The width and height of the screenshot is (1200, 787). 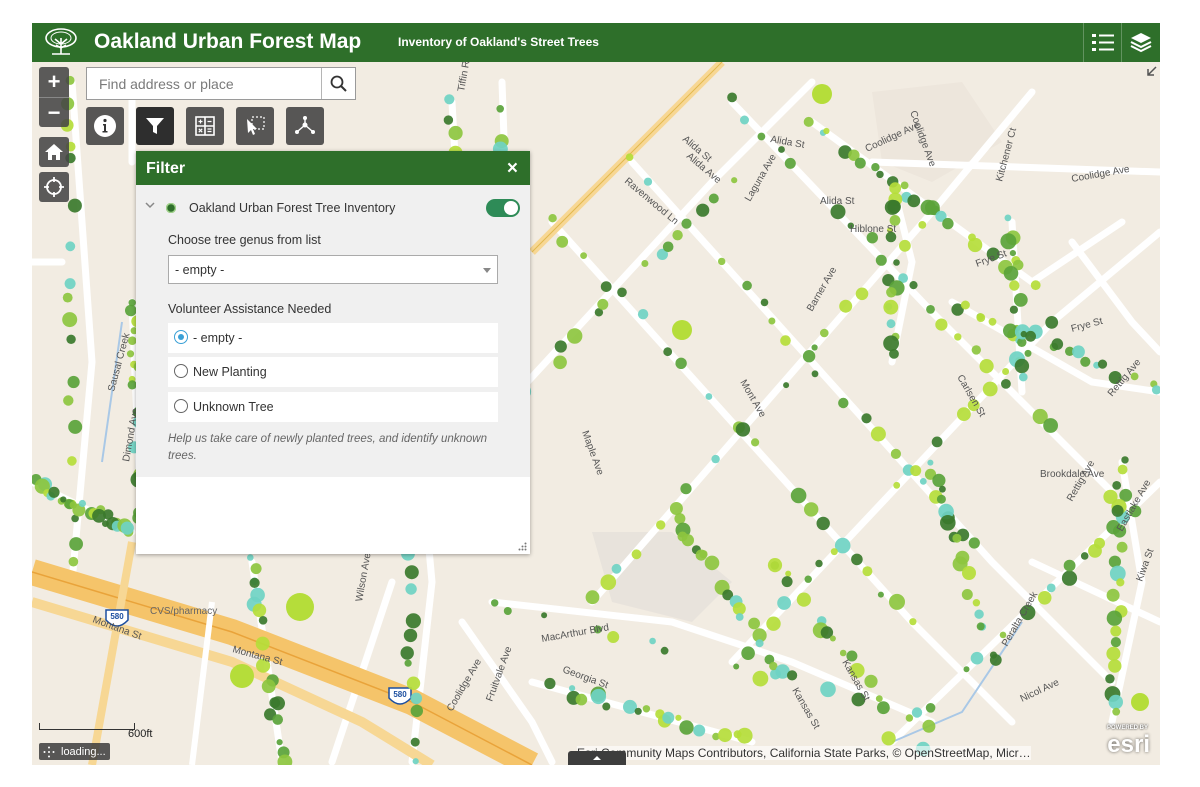 I want to click on search-button, so click(x=338, y=83).